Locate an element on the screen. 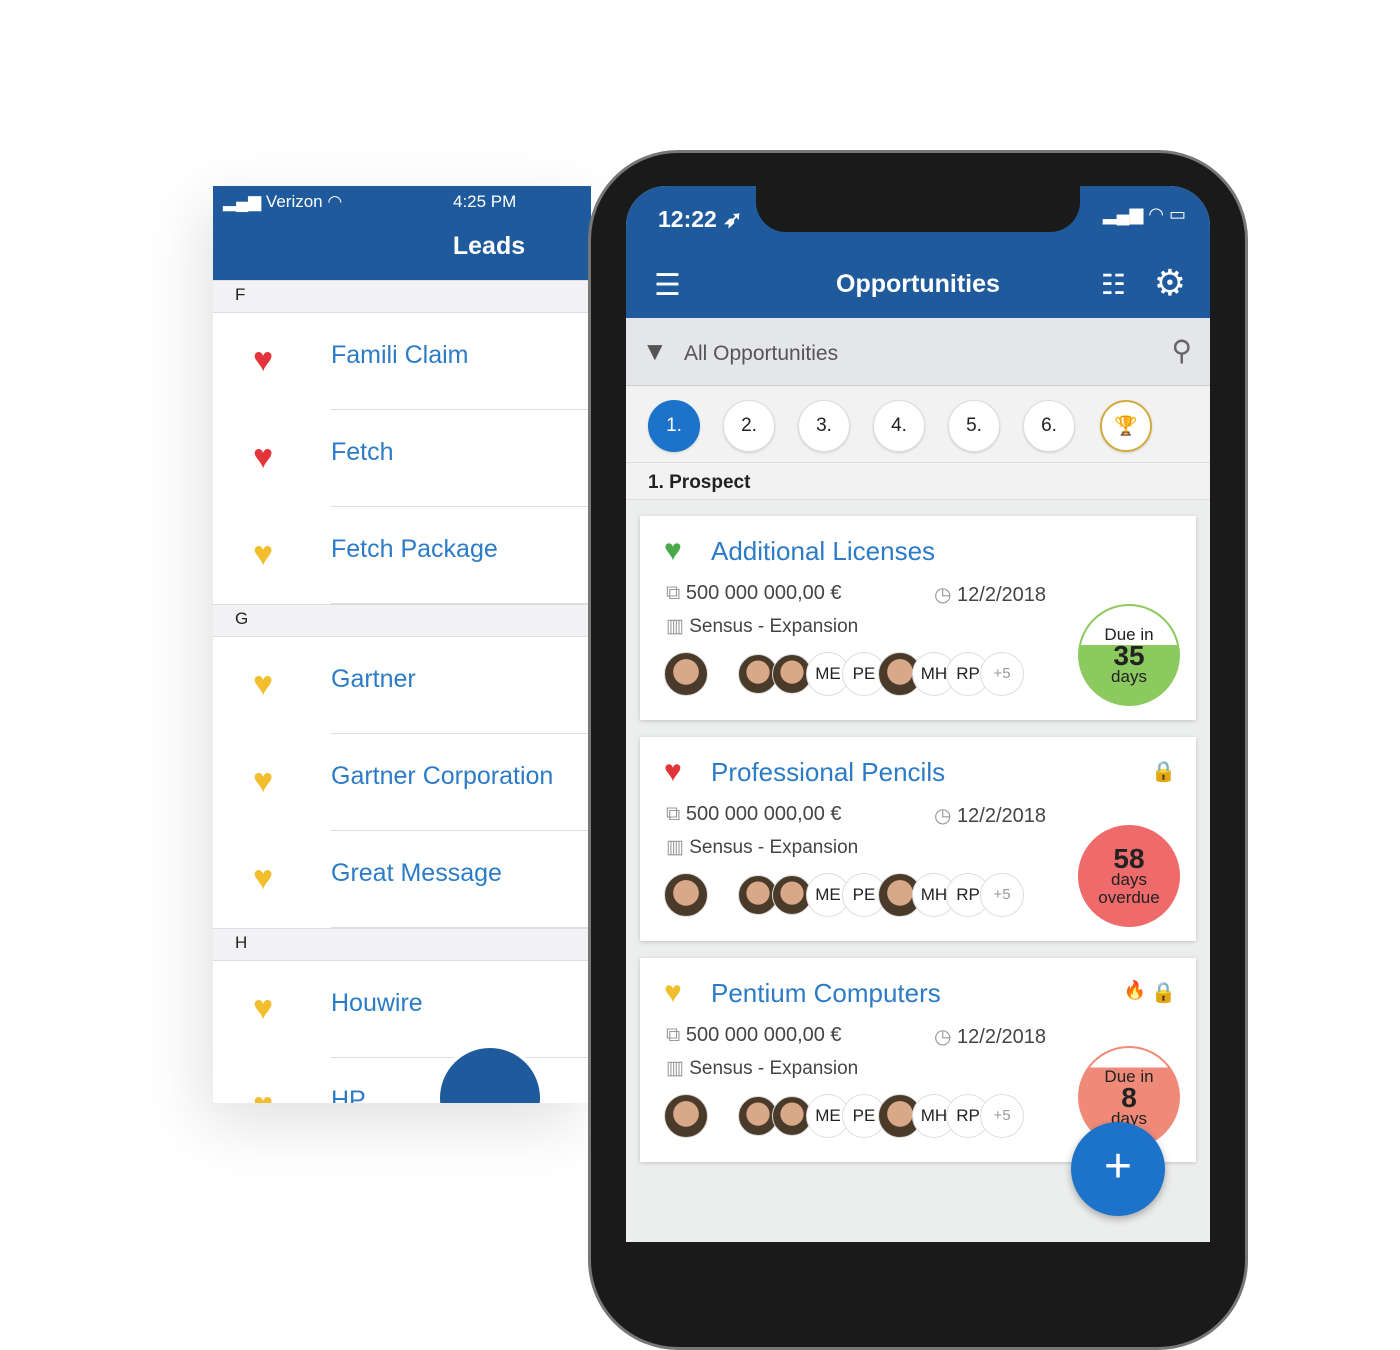  fire-icon: 🔥 is located at coordinates (1134, 990).